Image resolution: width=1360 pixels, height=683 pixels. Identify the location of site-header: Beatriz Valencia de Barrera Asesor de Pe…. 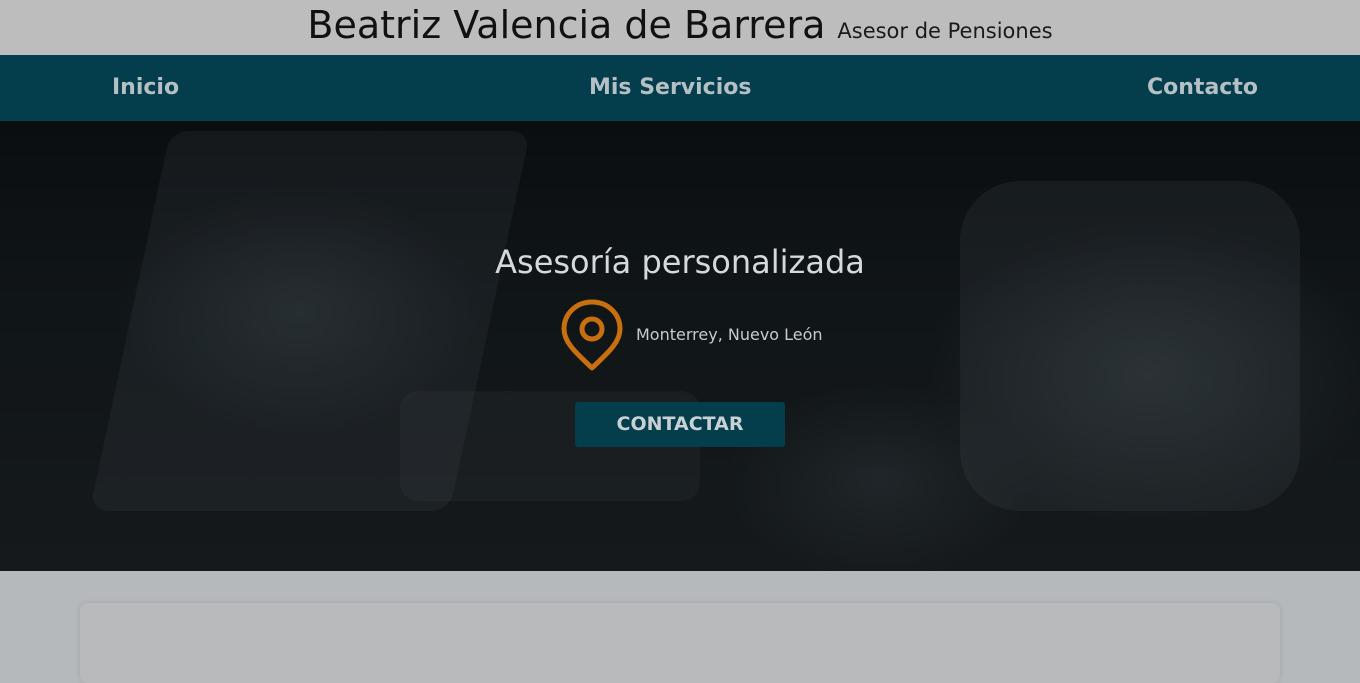
(680, 27).